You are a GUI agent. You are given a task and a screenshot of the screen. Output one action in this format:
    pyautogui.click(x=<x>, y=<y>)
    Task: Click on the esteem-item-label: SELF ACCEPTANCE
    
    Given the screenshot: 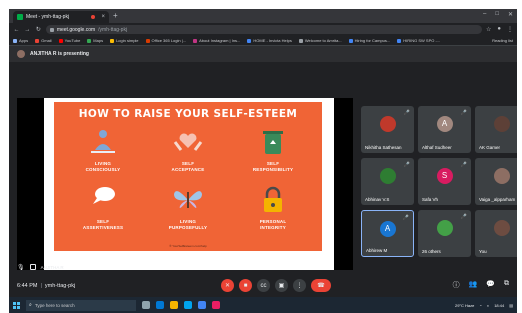 What is the action you would take?
    pyautogui.click(x=188, y=166)
    